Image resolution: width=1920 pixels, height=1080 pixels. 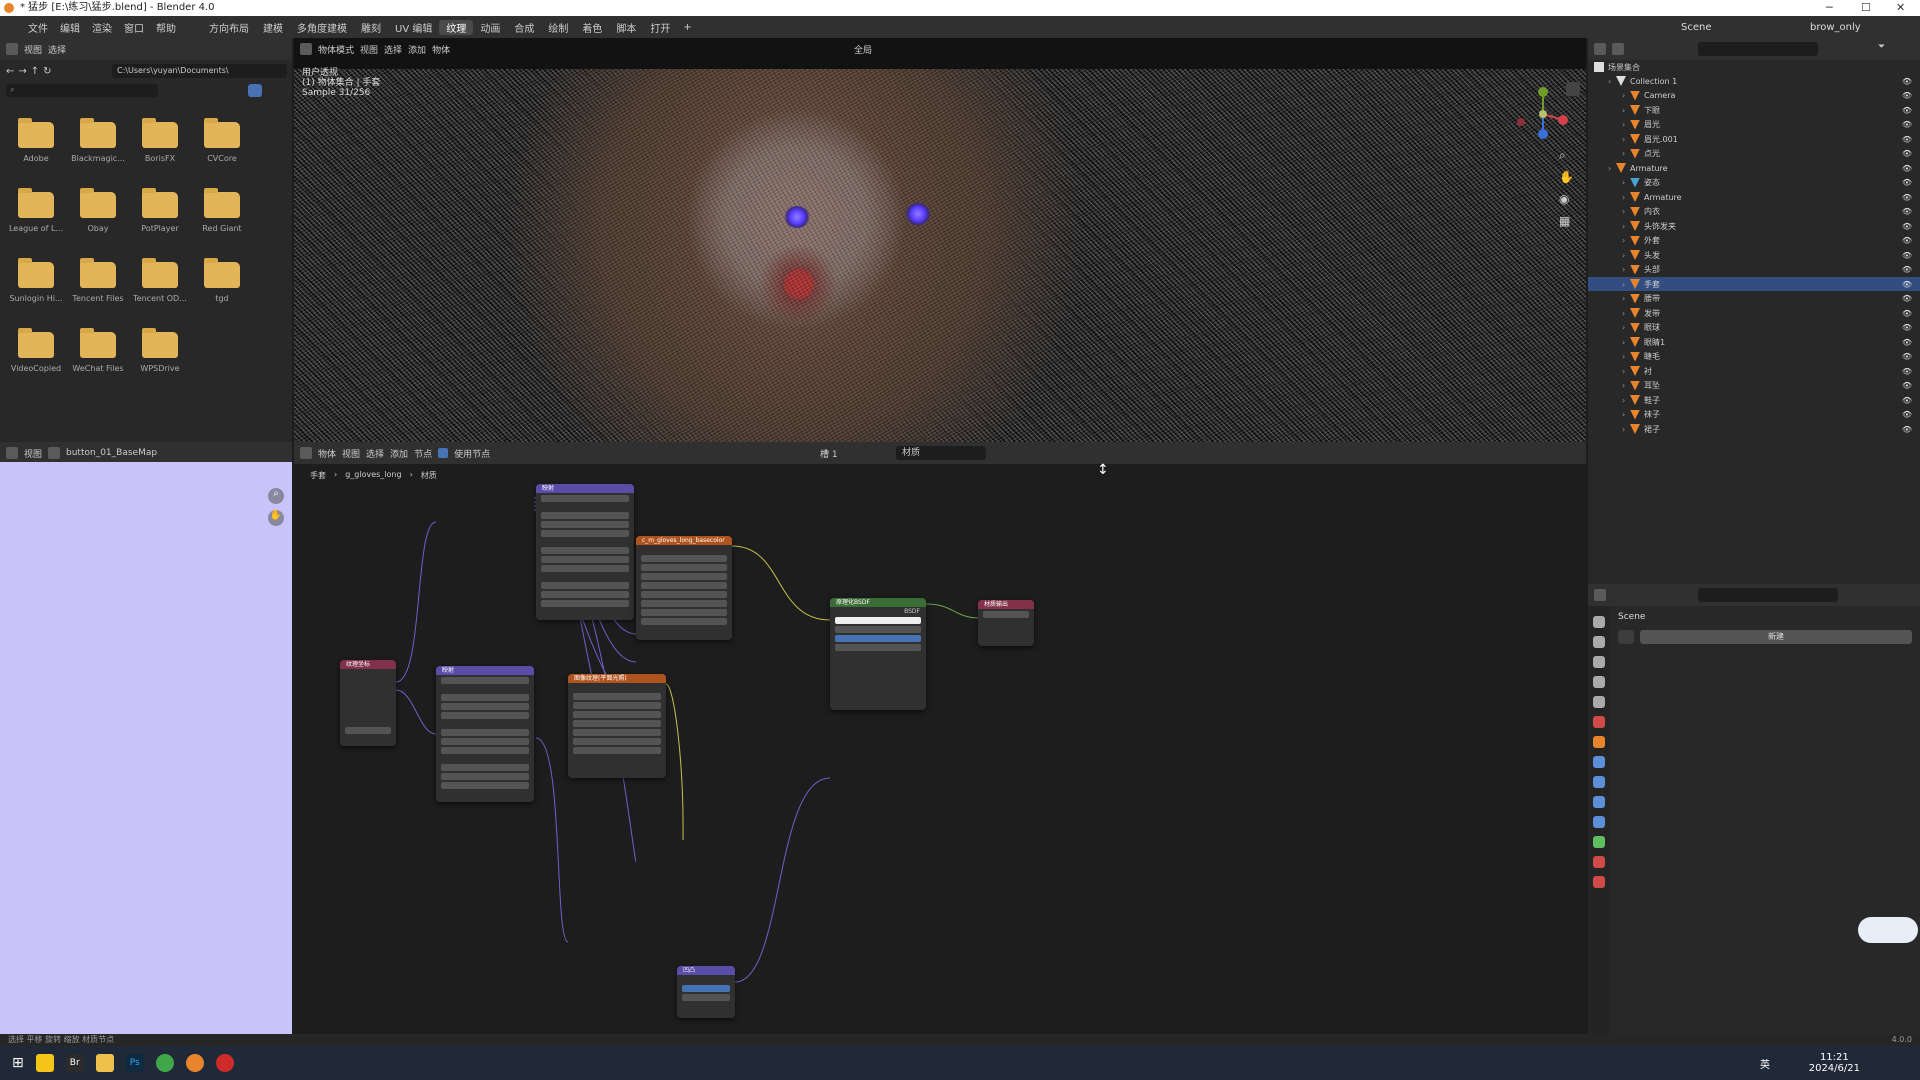 I want to click on editor-type-icon, so click(x=1600, y=595).